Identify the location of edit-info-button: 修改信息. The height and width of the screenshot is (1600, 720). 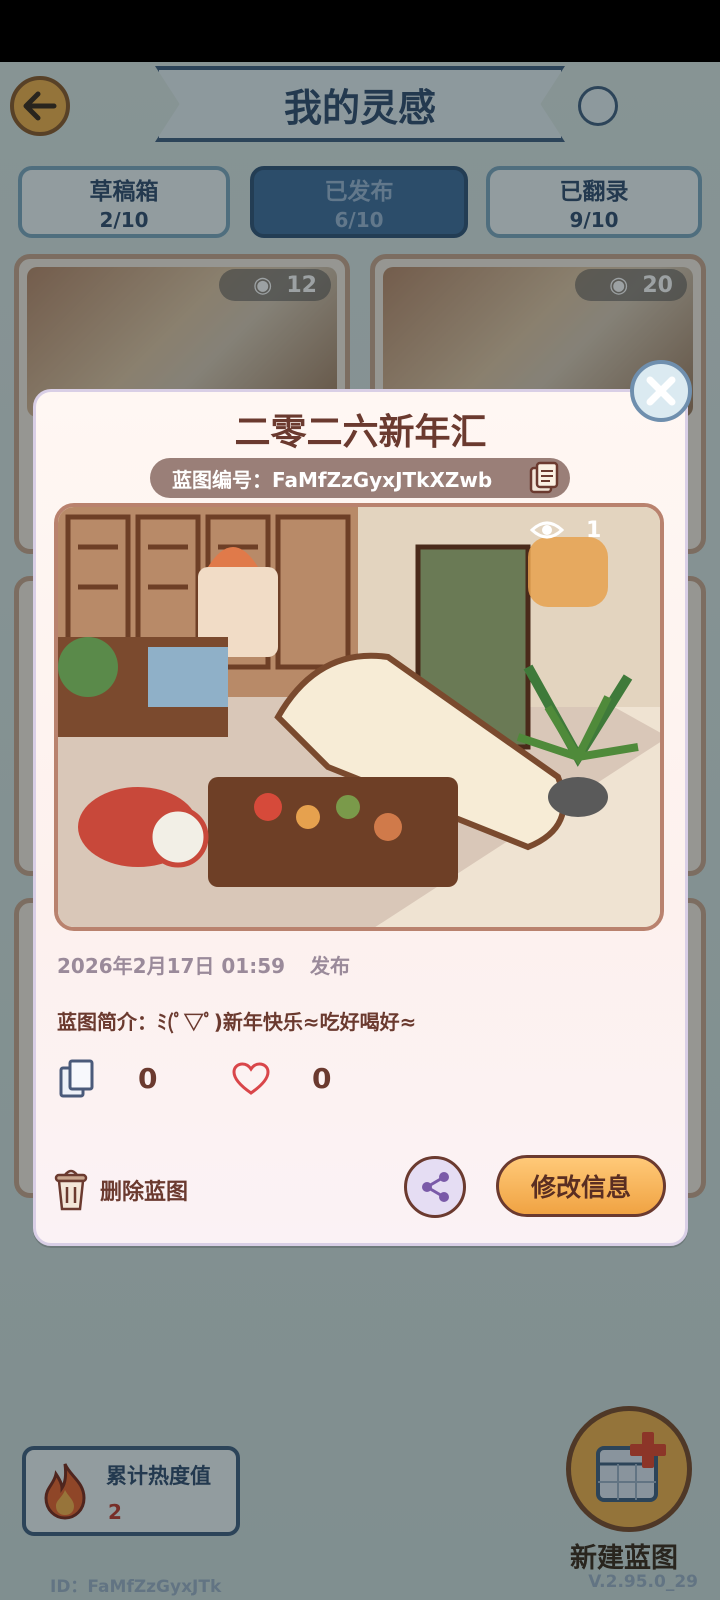
(581, 1186).